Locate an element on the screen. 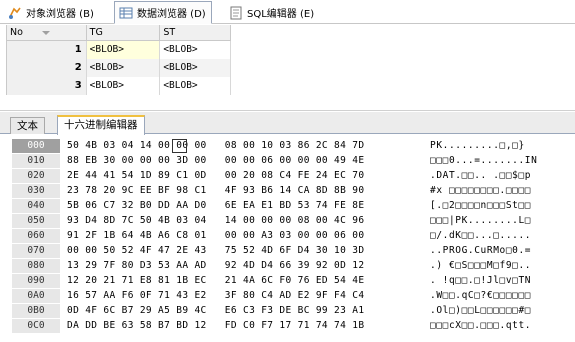  tab-text: 文本 is located at coordinates (27, 125).